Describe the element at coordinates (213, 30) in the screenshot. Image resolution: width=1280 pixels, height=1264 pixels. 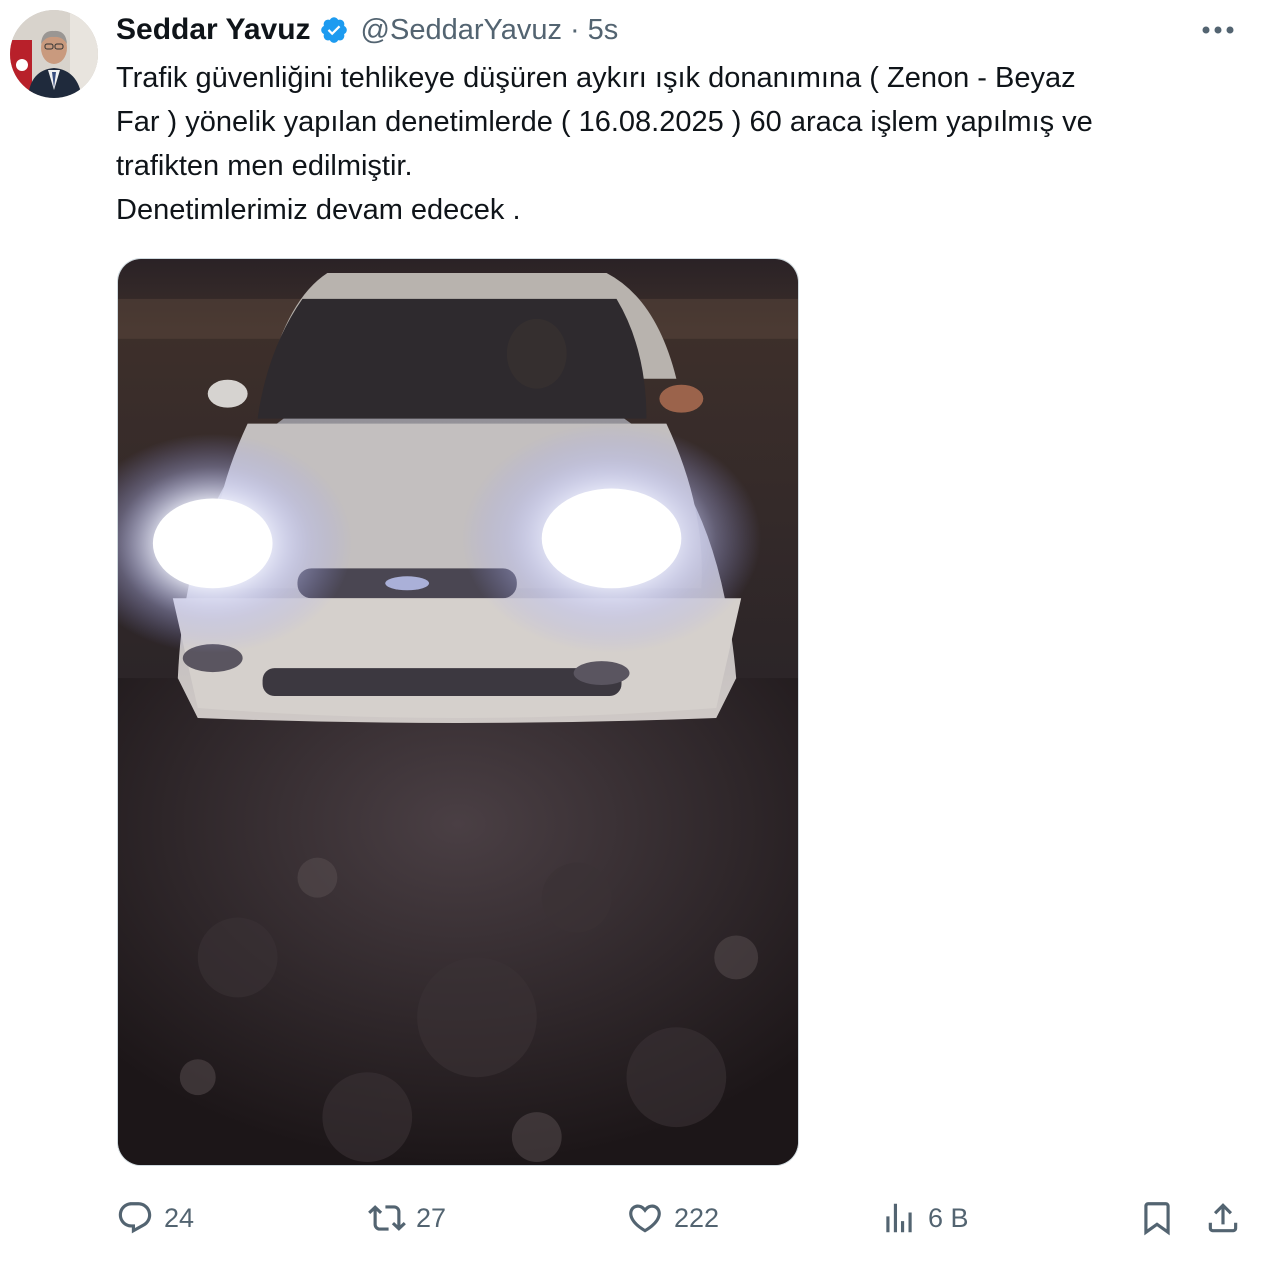
I see `display-name: Seddar Yavuz` at that location.